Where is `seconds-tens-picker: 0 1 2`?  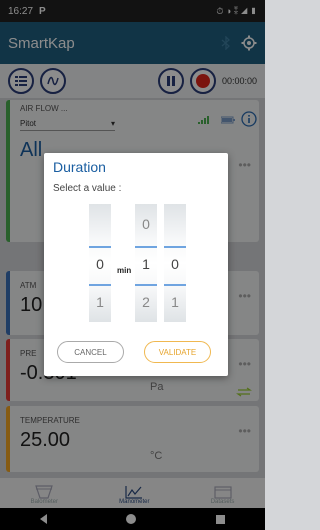
seconds-tens-picker: 0 1 2 is located at coordinates (146, 263).